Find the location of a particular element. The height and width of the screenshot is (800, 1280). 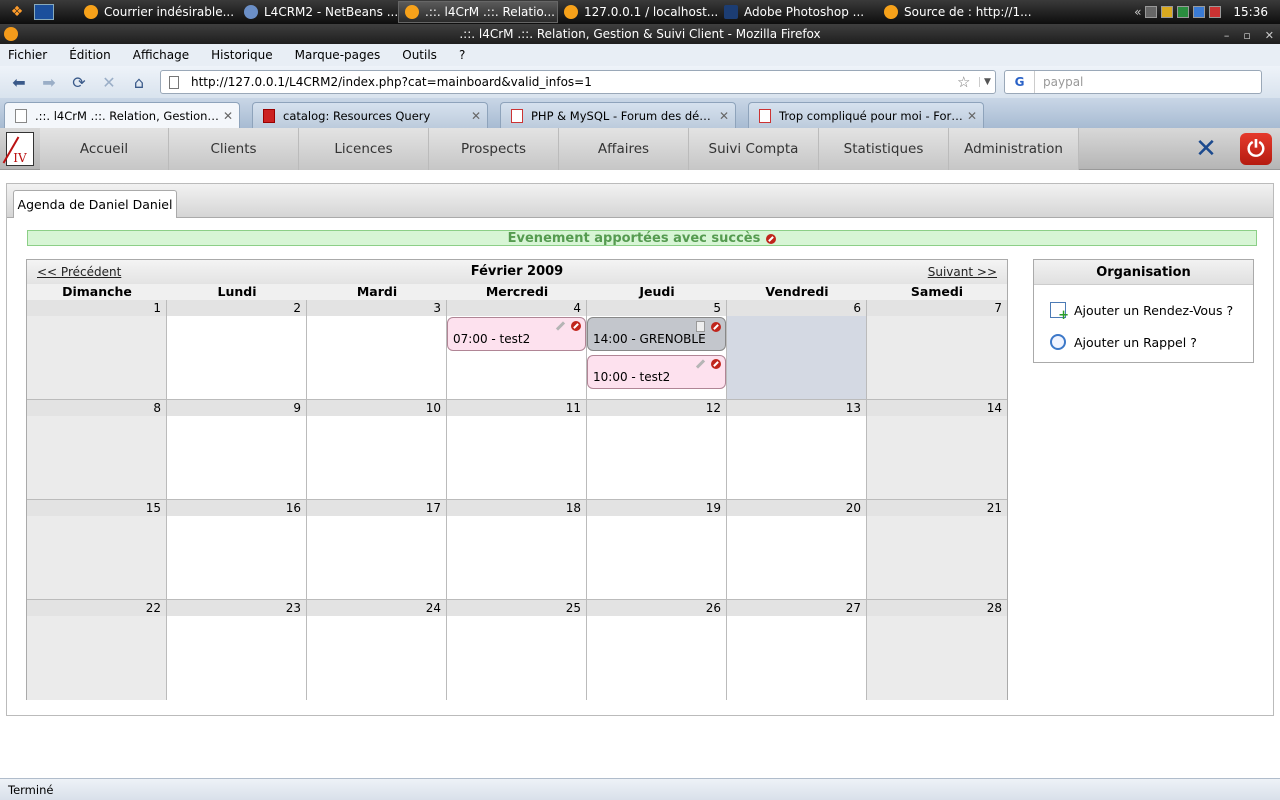

search-engine-icon: G is located at coordinates (1020, 82).